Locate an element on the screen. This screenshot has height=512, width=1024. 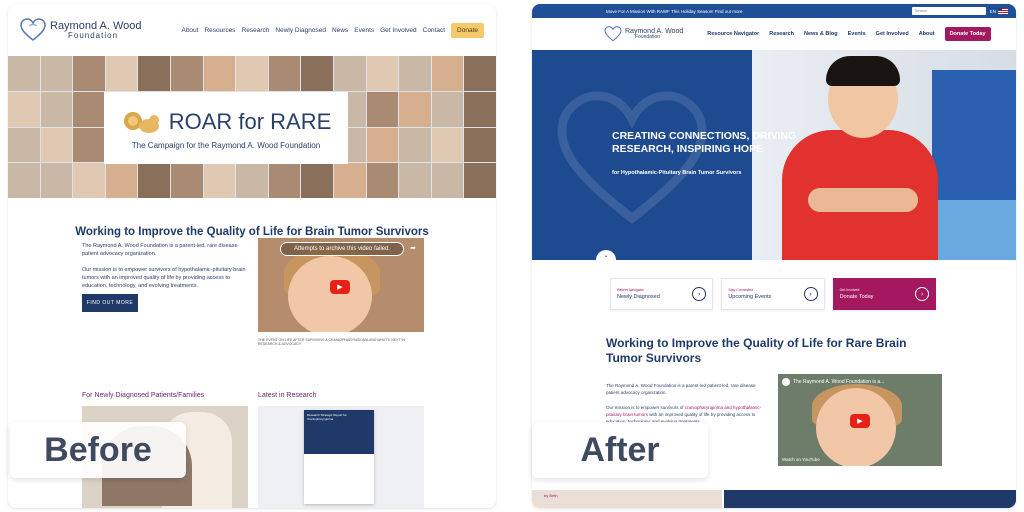
bottom-left-band: by Beth is located at coordinates (627, 499).